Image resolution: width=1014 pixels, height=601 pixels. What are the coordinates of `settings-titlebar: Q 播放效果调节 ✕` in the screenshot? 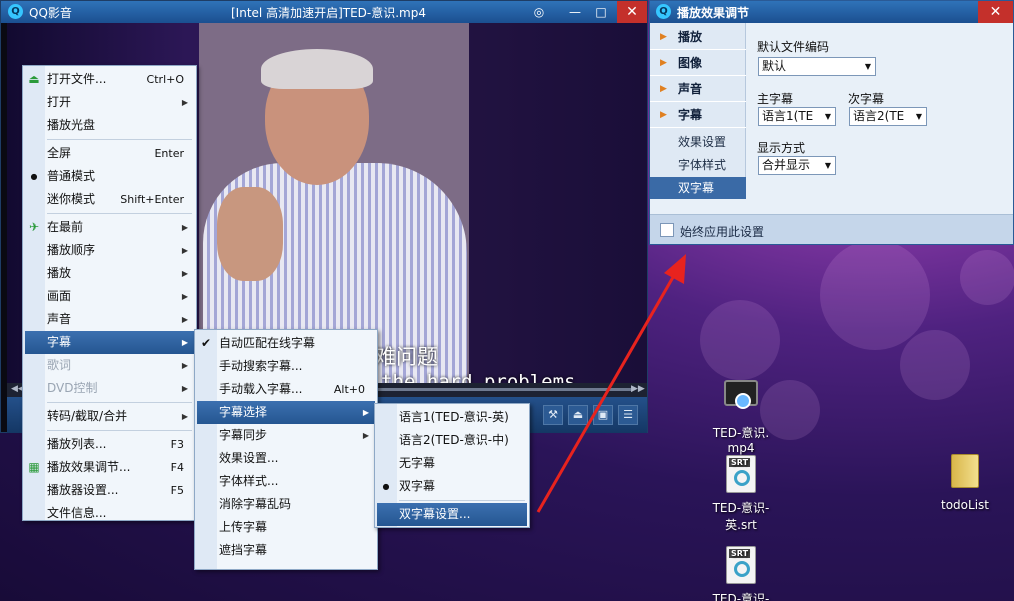 It's located at (831, 12).